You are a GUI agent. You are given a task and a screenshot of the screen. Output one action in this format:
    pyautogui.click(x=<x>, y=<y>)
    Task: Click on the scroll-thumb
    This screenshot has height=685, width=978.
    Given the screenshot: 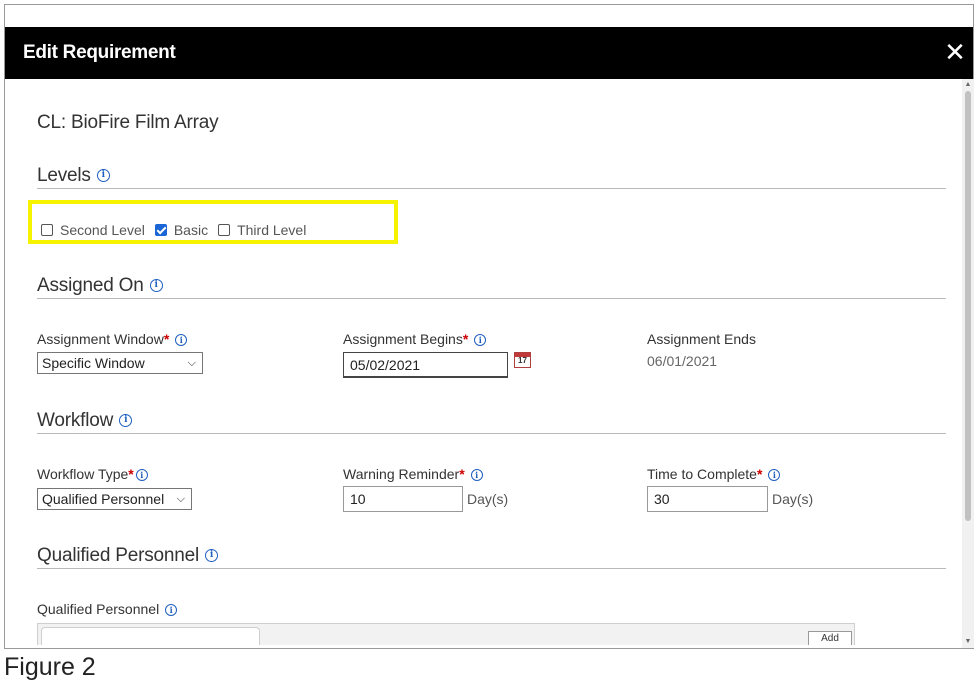 What is the action you would take?
    pyautogui.click(x=968, y=306)
    